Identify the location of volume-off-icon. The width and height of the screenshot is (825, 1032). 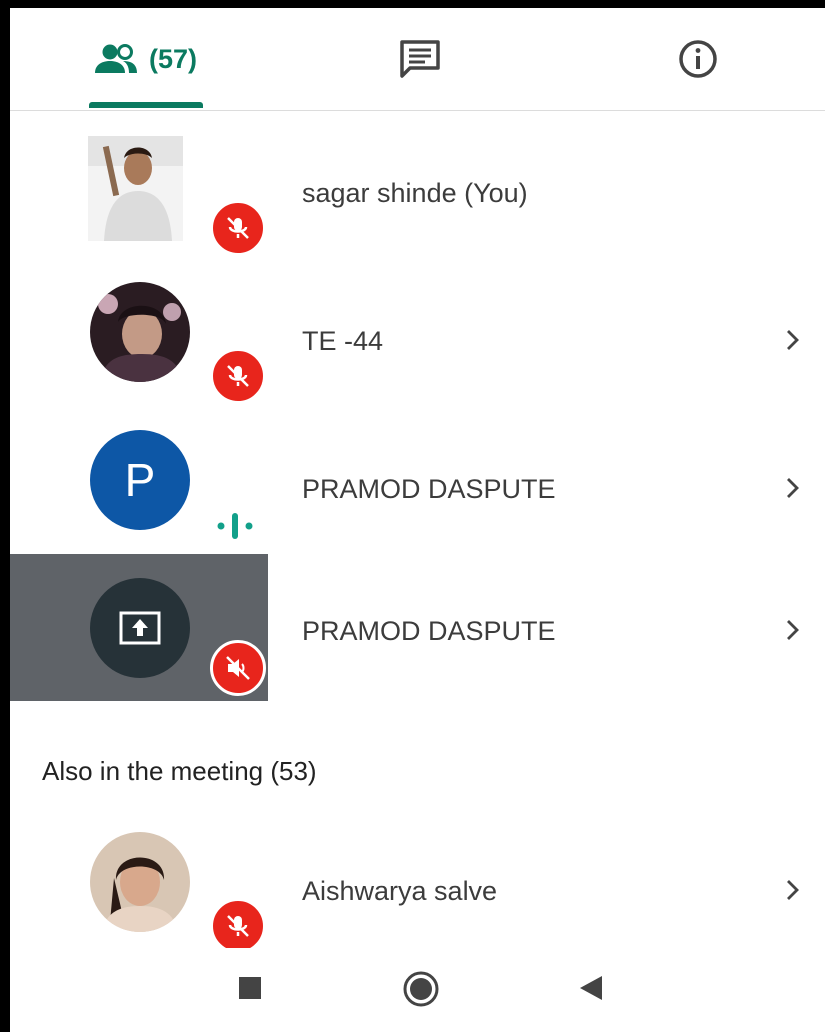
(238, 668).